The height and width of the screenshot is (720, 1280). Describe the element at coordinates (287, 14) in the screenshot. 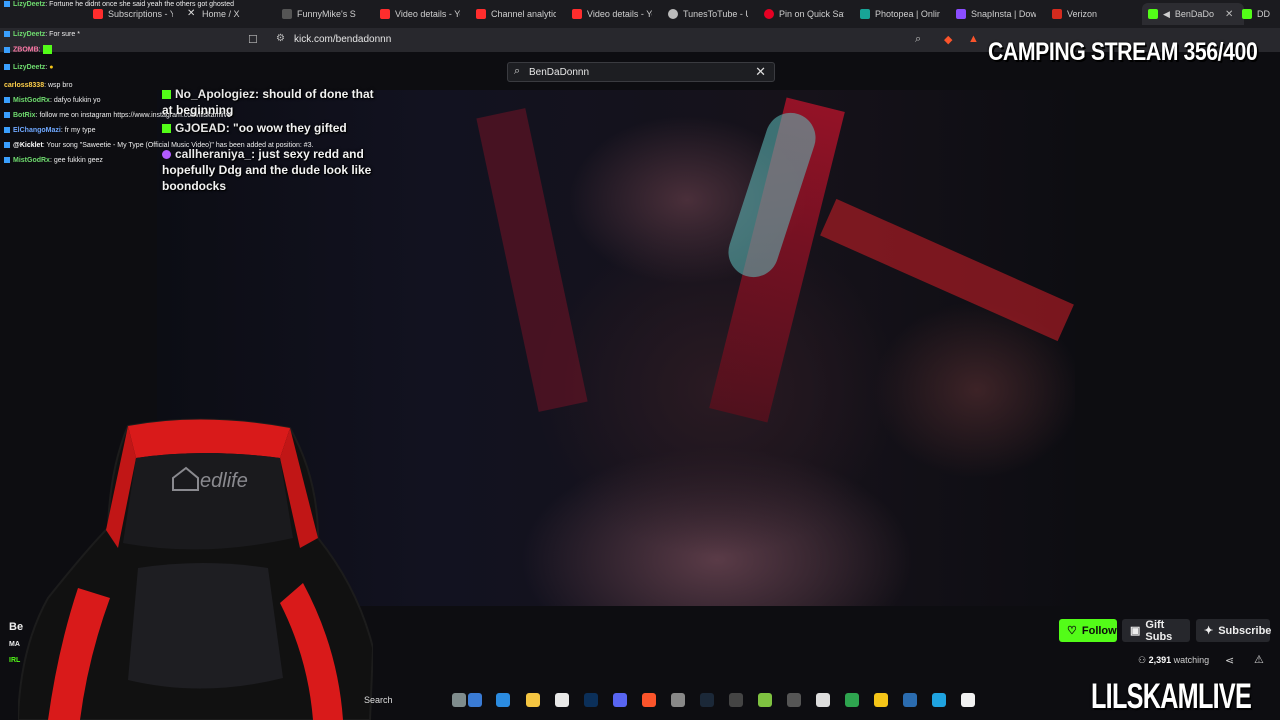

I see `speaker-icon` at that location.